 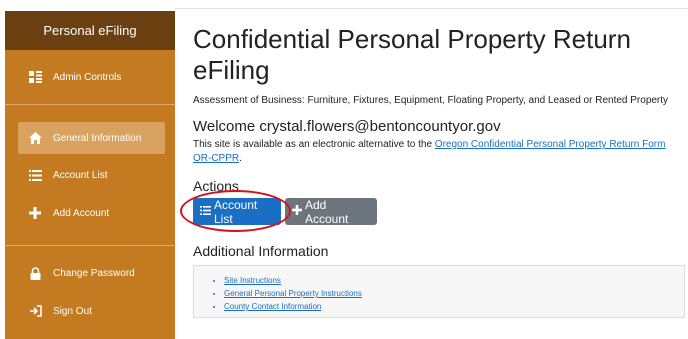 I want to click on additional-info-heading: Additional Information, so click(x=261, y=251).